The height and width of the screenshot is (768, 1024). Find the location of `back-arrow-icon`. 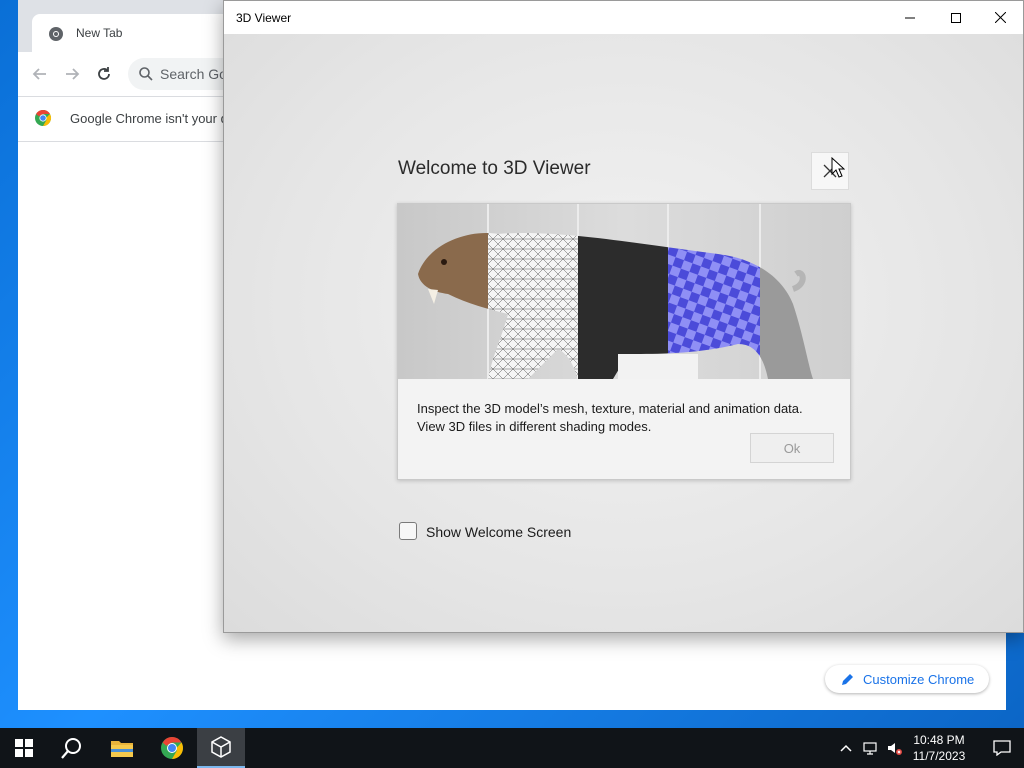

back-arrow-icon is located at coordinates (39, 74).